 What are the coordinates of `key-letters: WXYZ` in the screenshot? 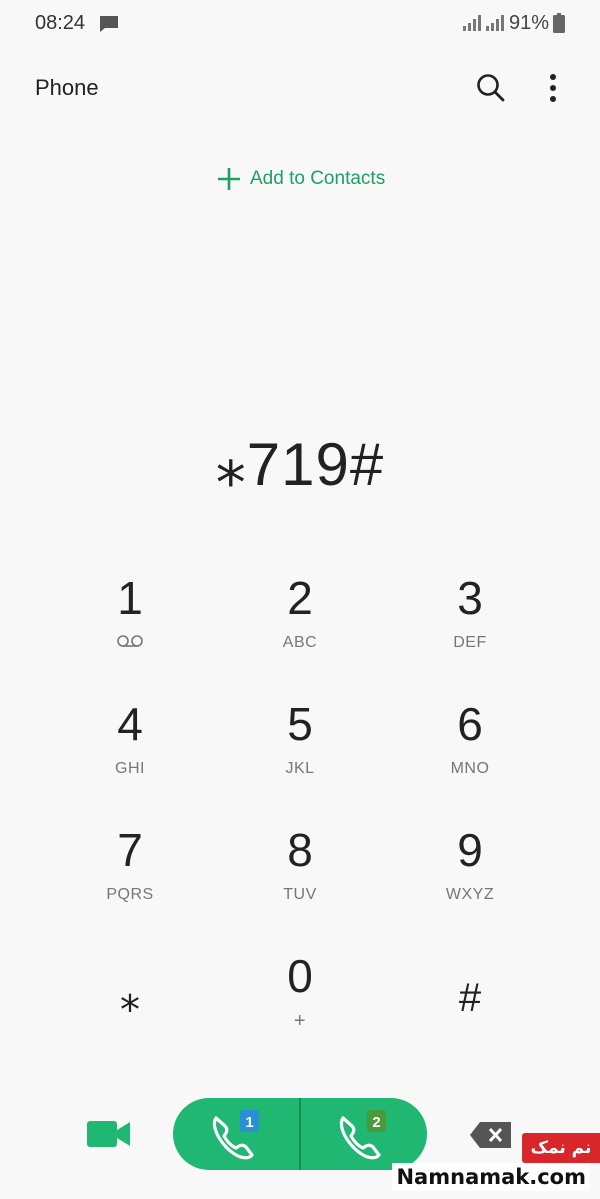 It's located at (470, 894).